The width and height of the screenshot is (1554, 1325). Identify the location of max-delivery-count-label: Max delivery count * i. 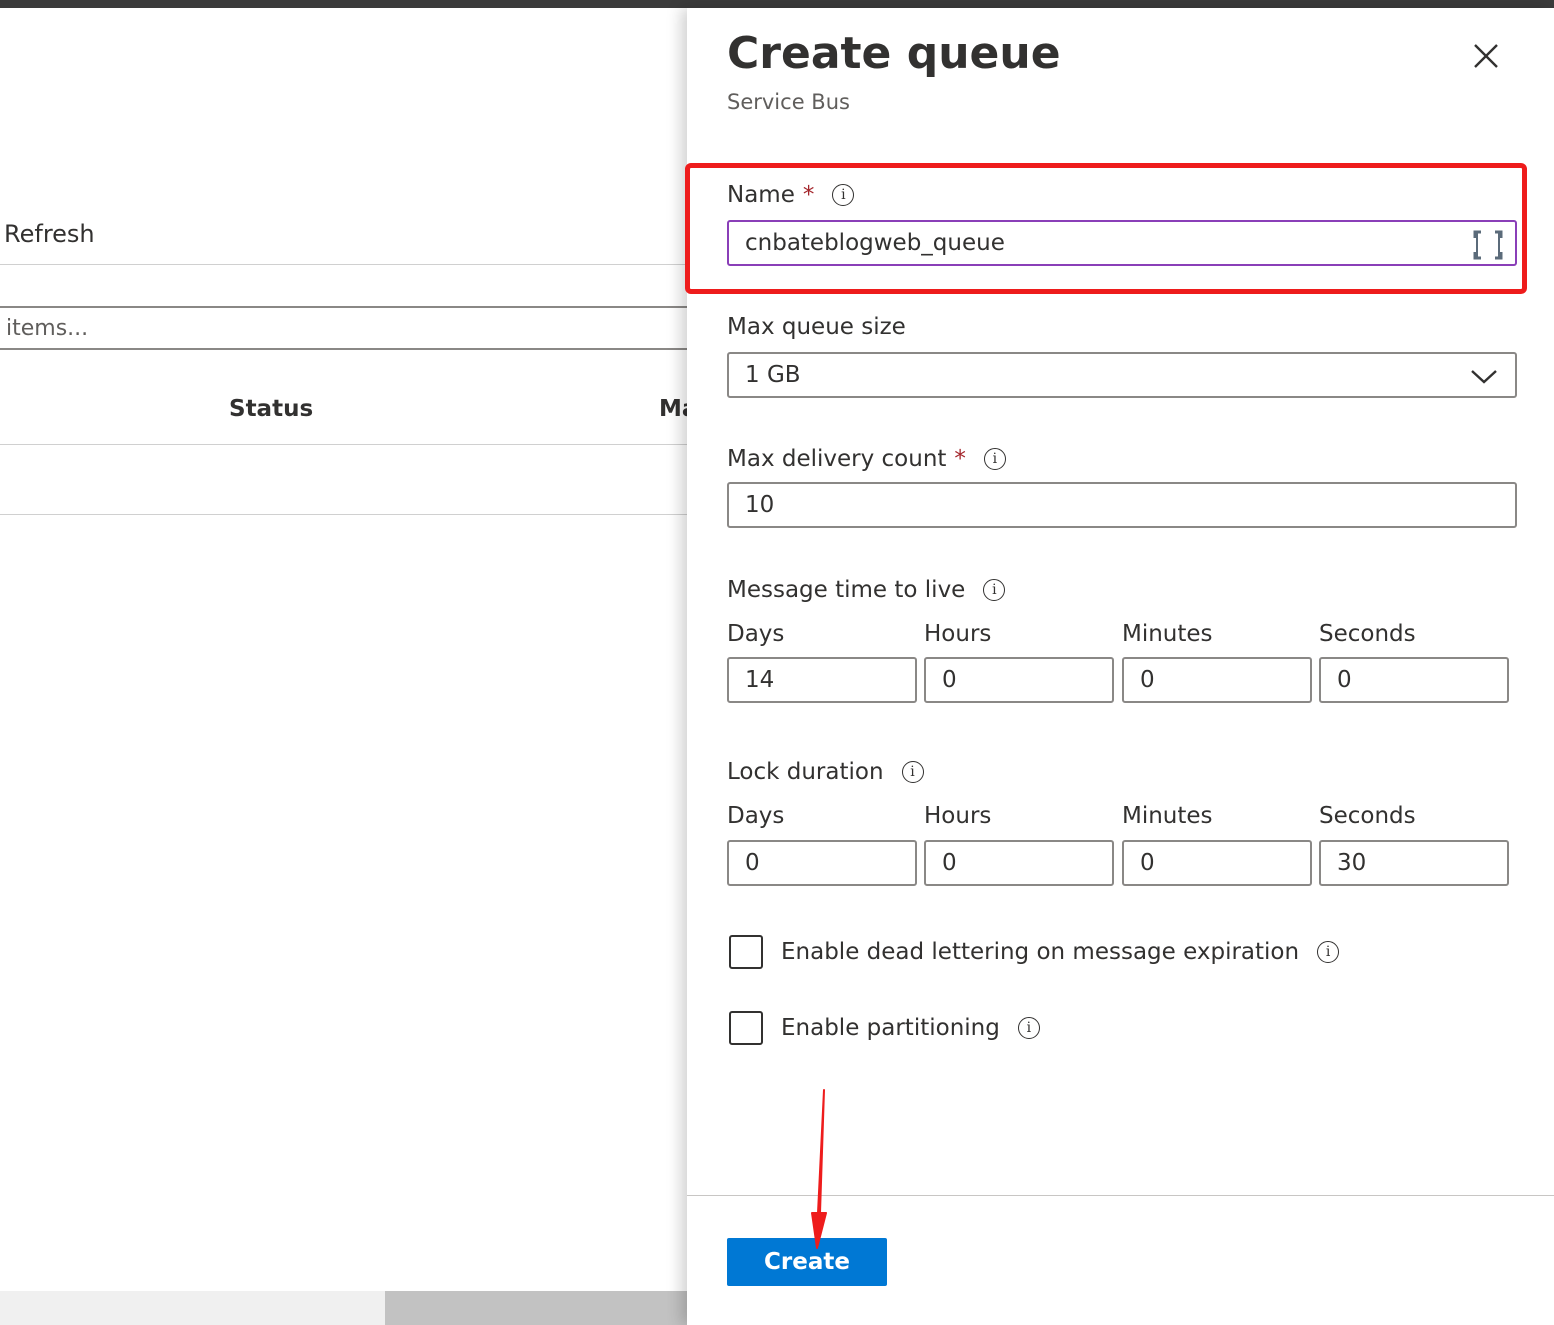
(866, 459).